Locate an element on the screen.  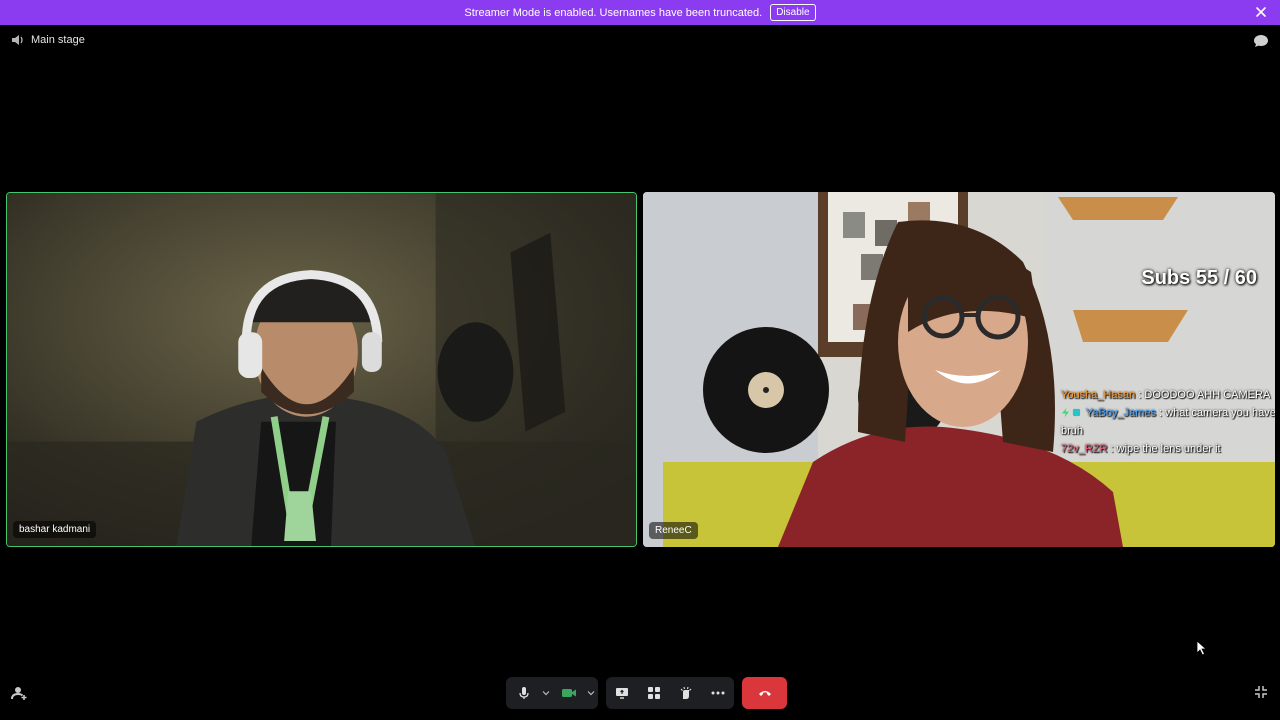
activity-controls is located at coordinates (670, 693).